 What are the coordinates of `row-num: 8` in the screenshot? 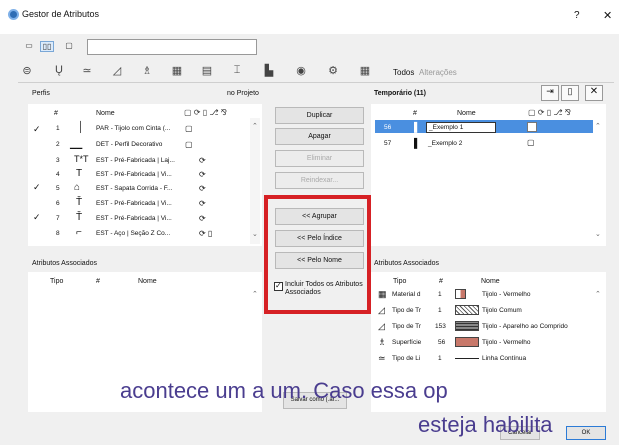 It's located at (58, 233).